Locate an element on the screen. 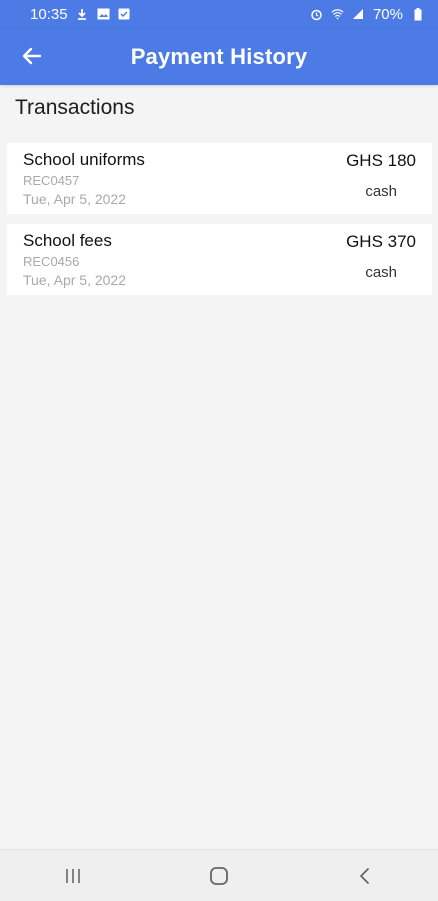 This screenshot has height=901, width=438. status-left: 10:35 is located at coordinates (80, 14).